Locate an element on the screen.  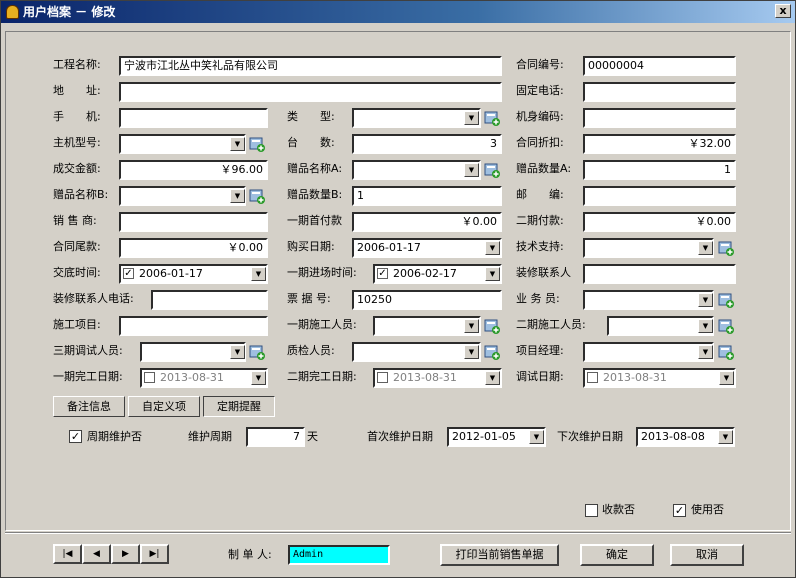
add-type-icon is located at coordinates (492, 118).